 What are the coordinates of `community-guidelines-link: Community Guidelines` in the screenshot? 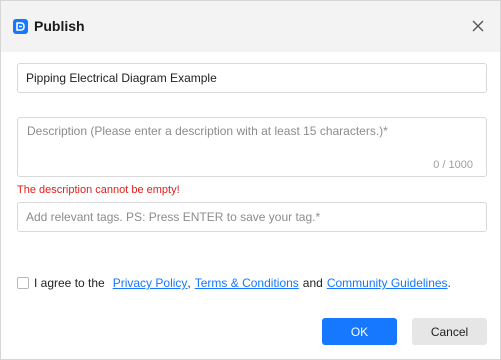 It's located at (387, 283).